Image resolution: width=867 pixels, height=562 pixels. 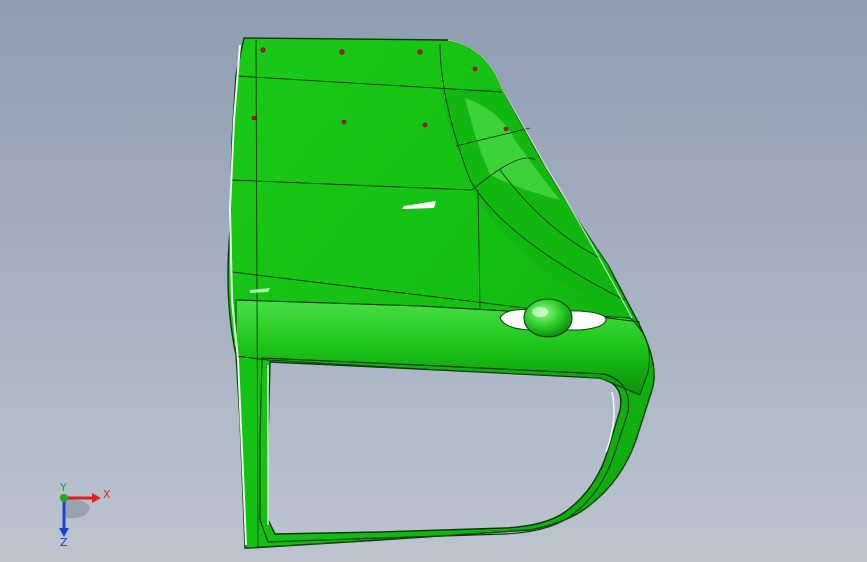 I want to click on window-frame-highlight, so click(x=441, y=445).